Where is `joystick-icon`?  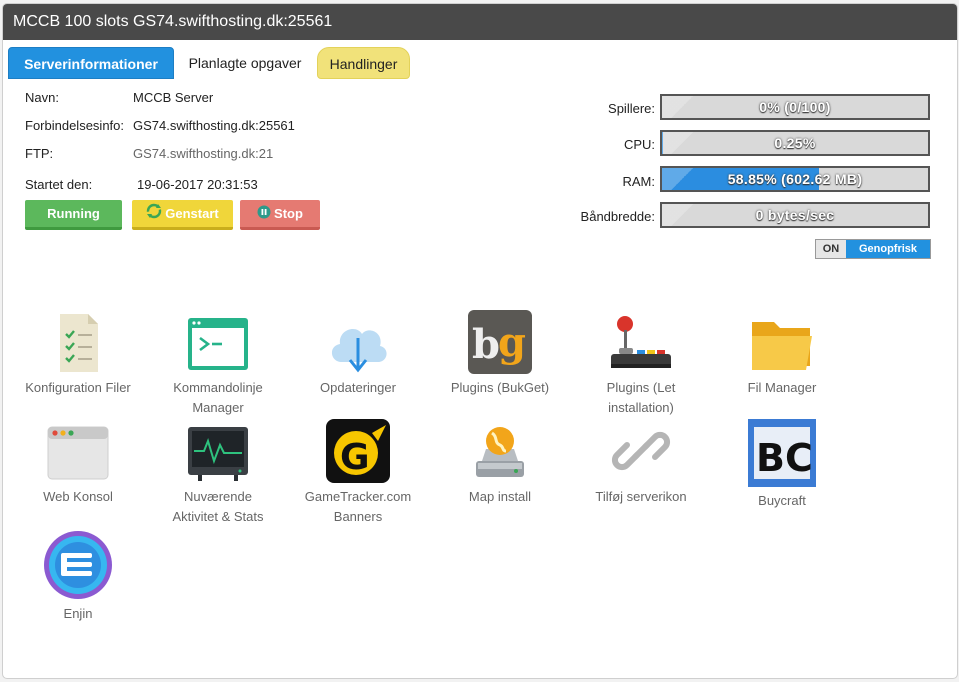
joystick-icon is located at coordinates (641, 342).